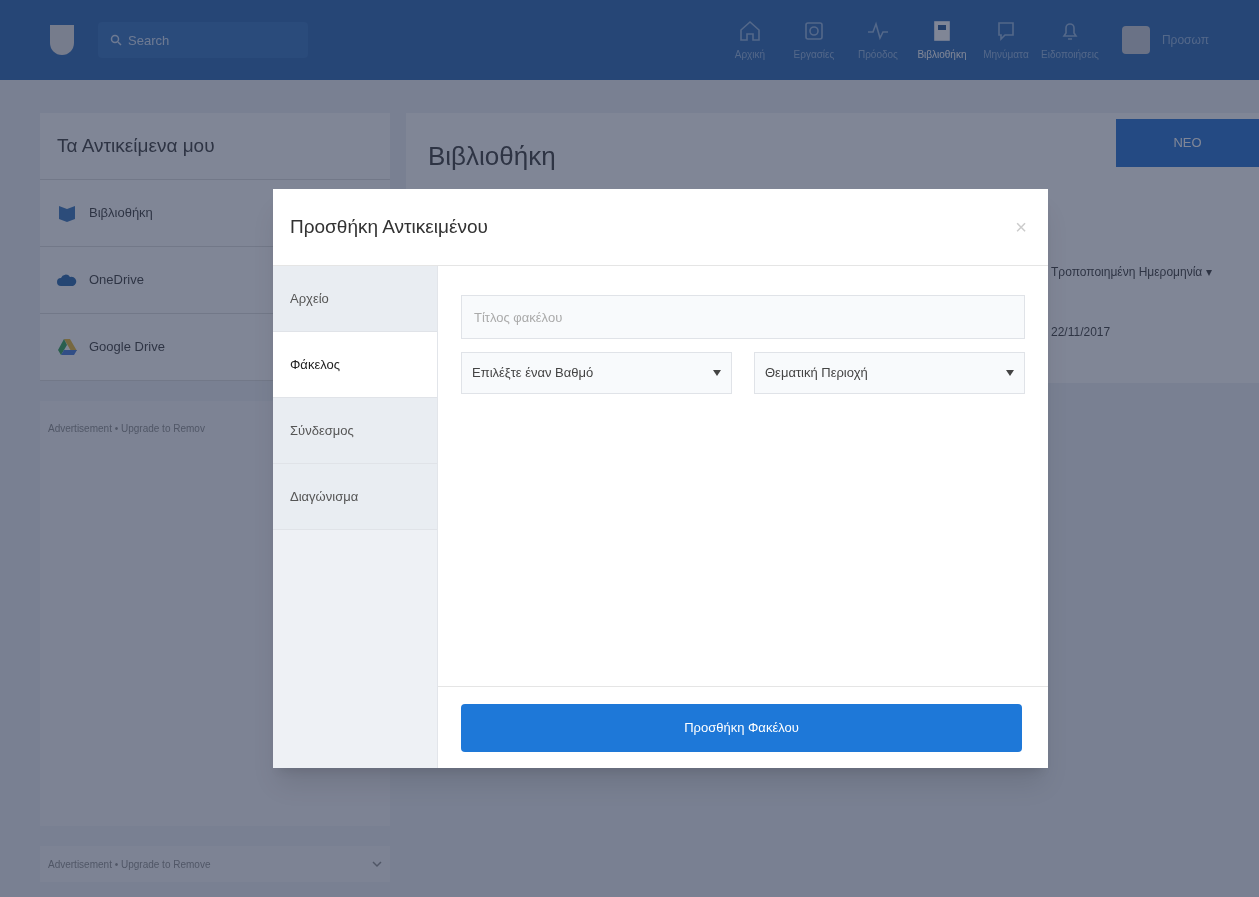 Image resolution: width=1259 pixels, height=897 pixels. I want to click on search-field: Search, so click(203, 40).